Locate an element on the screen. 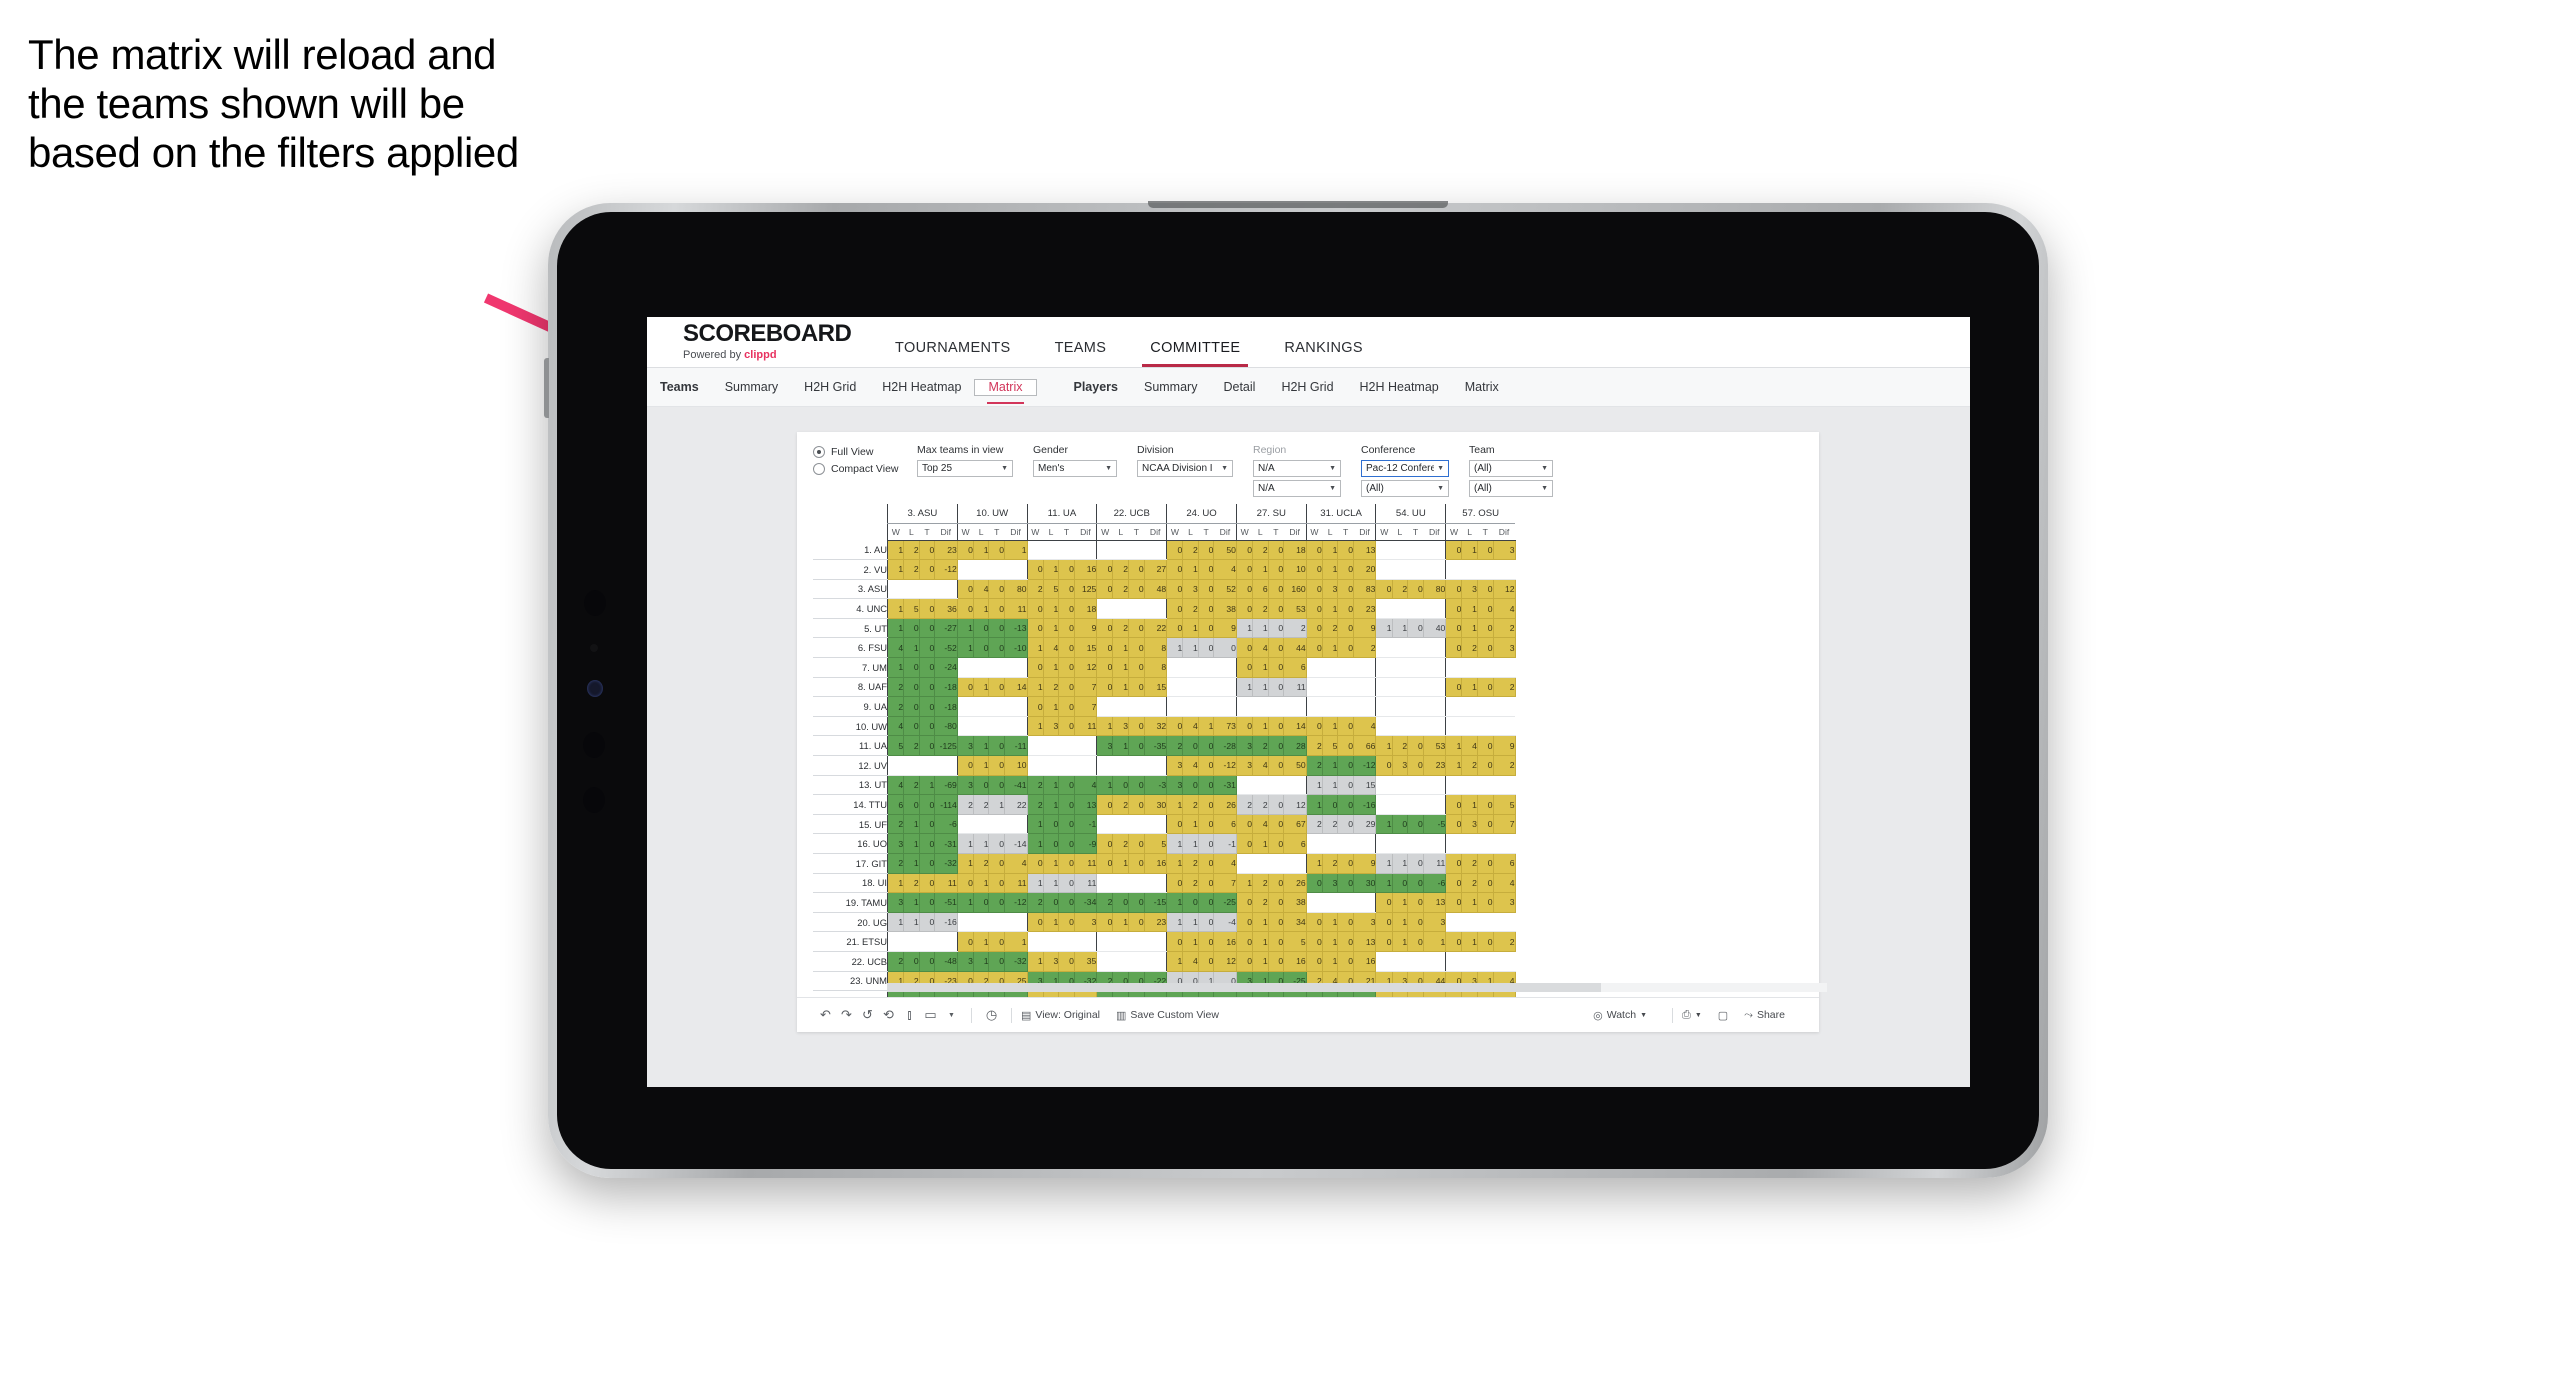  chevron-down-icon: ▼ is located at coordinates (951, 1015).